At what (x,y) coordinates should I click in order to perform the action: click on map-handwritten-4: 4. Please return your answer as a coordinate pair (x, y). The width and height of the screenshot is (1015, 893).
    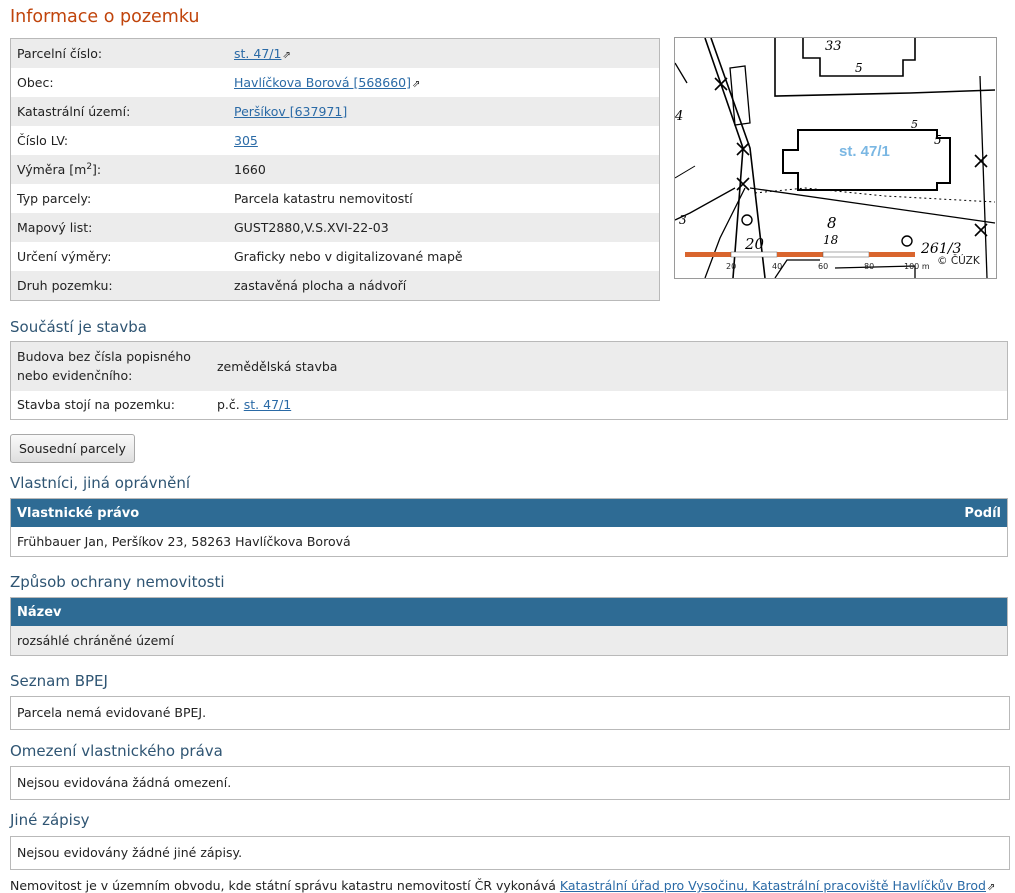
    Looking at the image, I should click on (679, 116).